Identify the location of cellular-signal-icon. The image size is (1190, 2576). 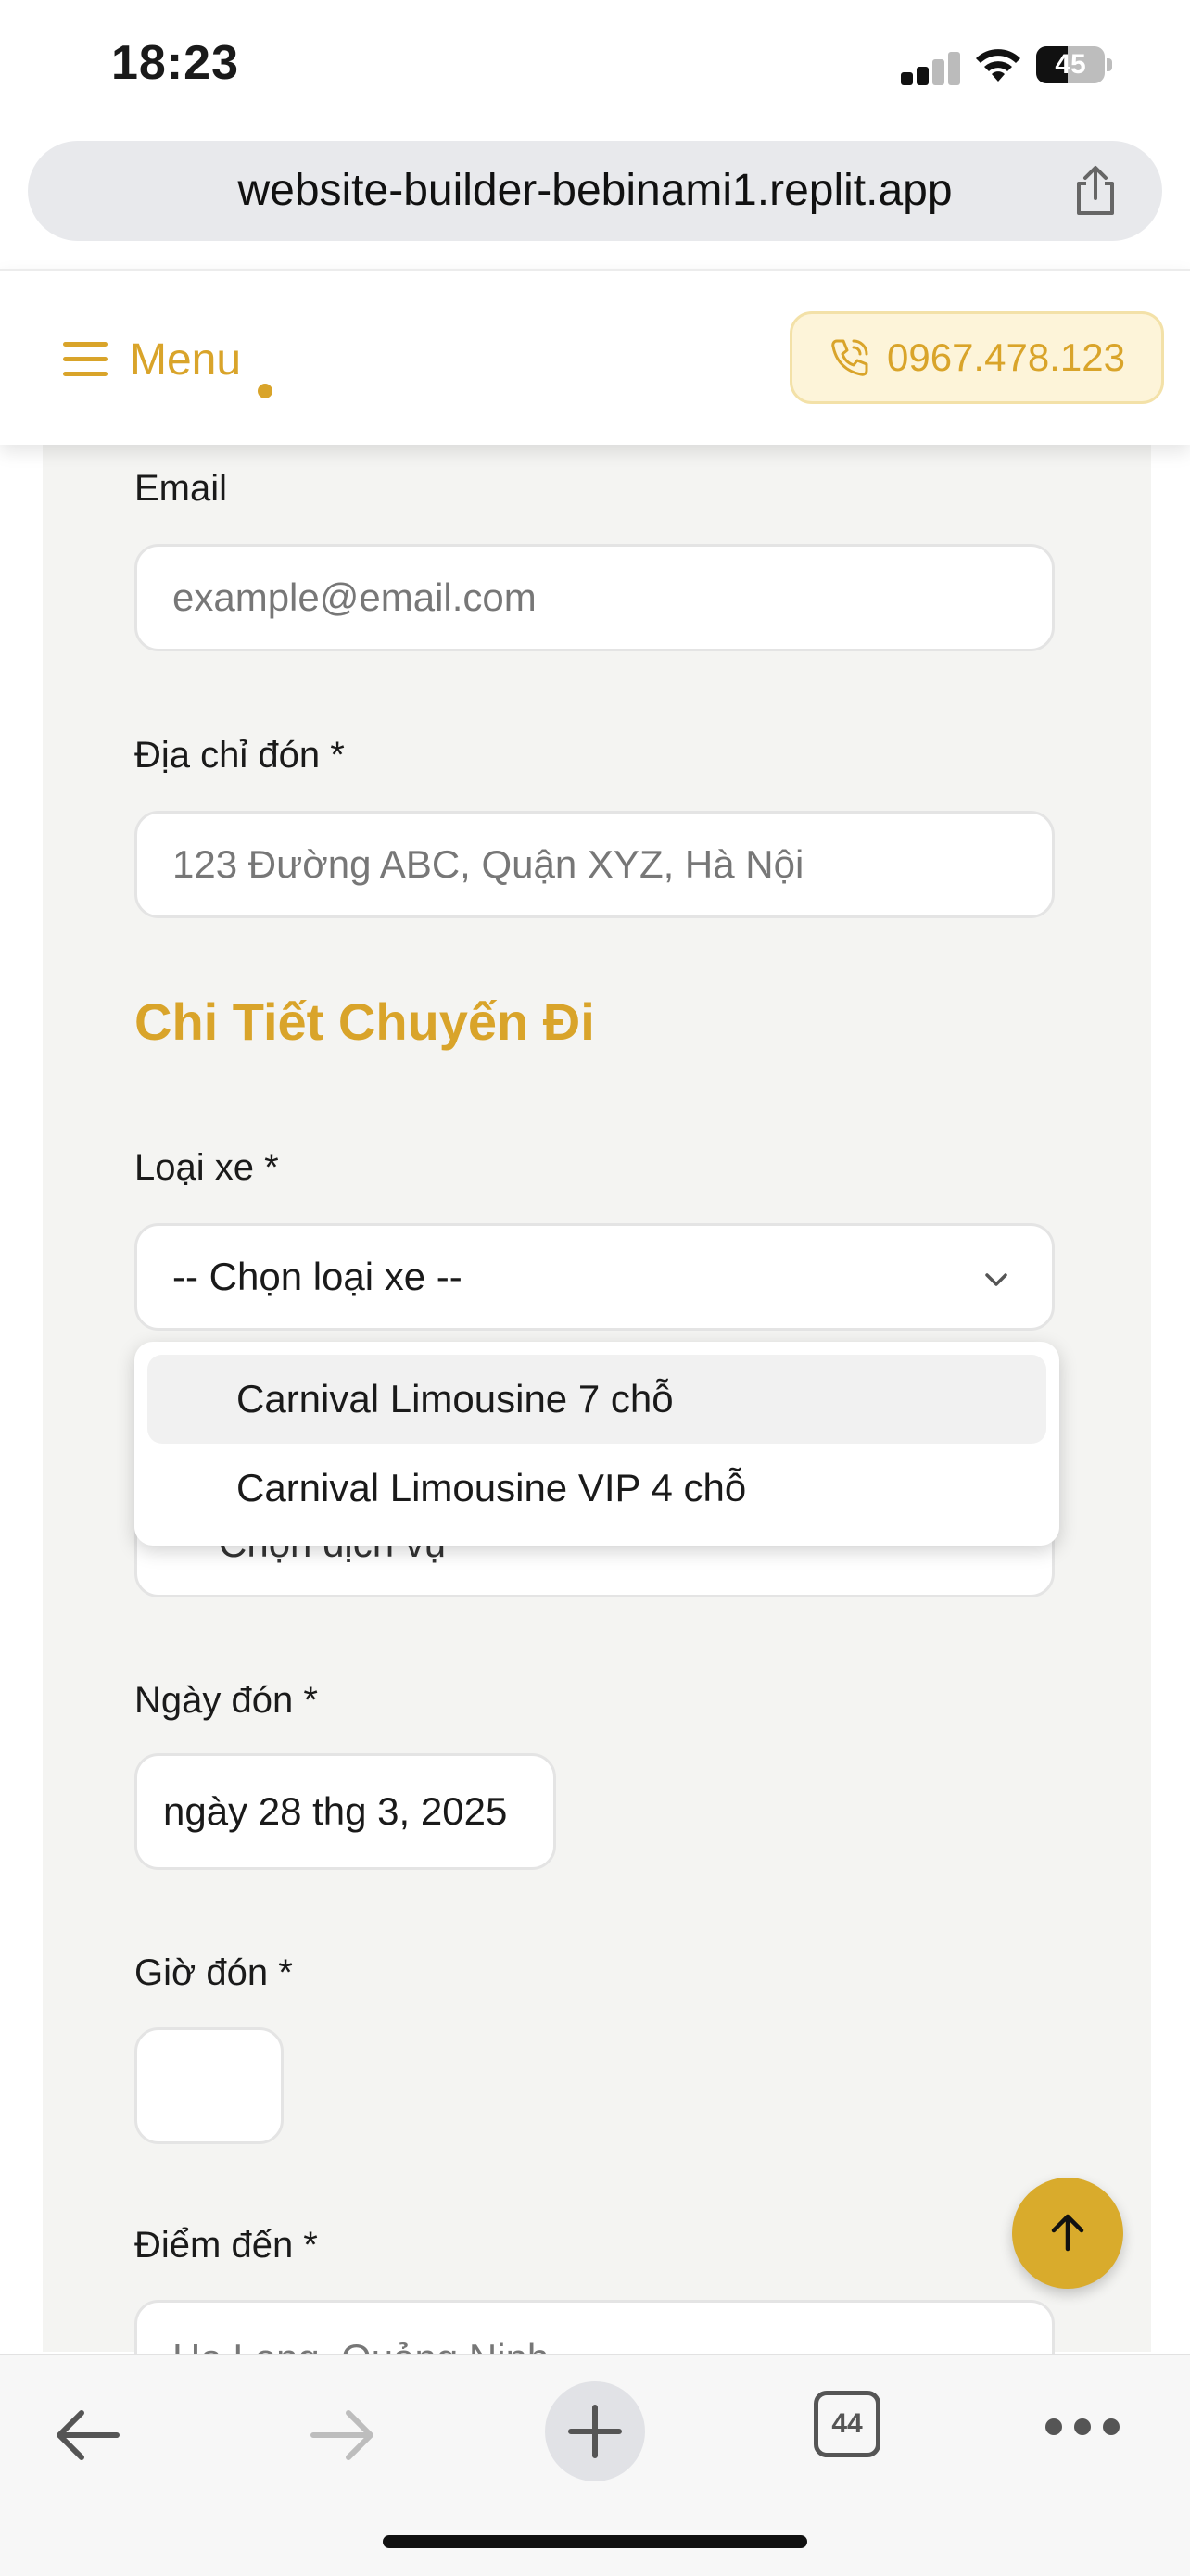
(930, 68).